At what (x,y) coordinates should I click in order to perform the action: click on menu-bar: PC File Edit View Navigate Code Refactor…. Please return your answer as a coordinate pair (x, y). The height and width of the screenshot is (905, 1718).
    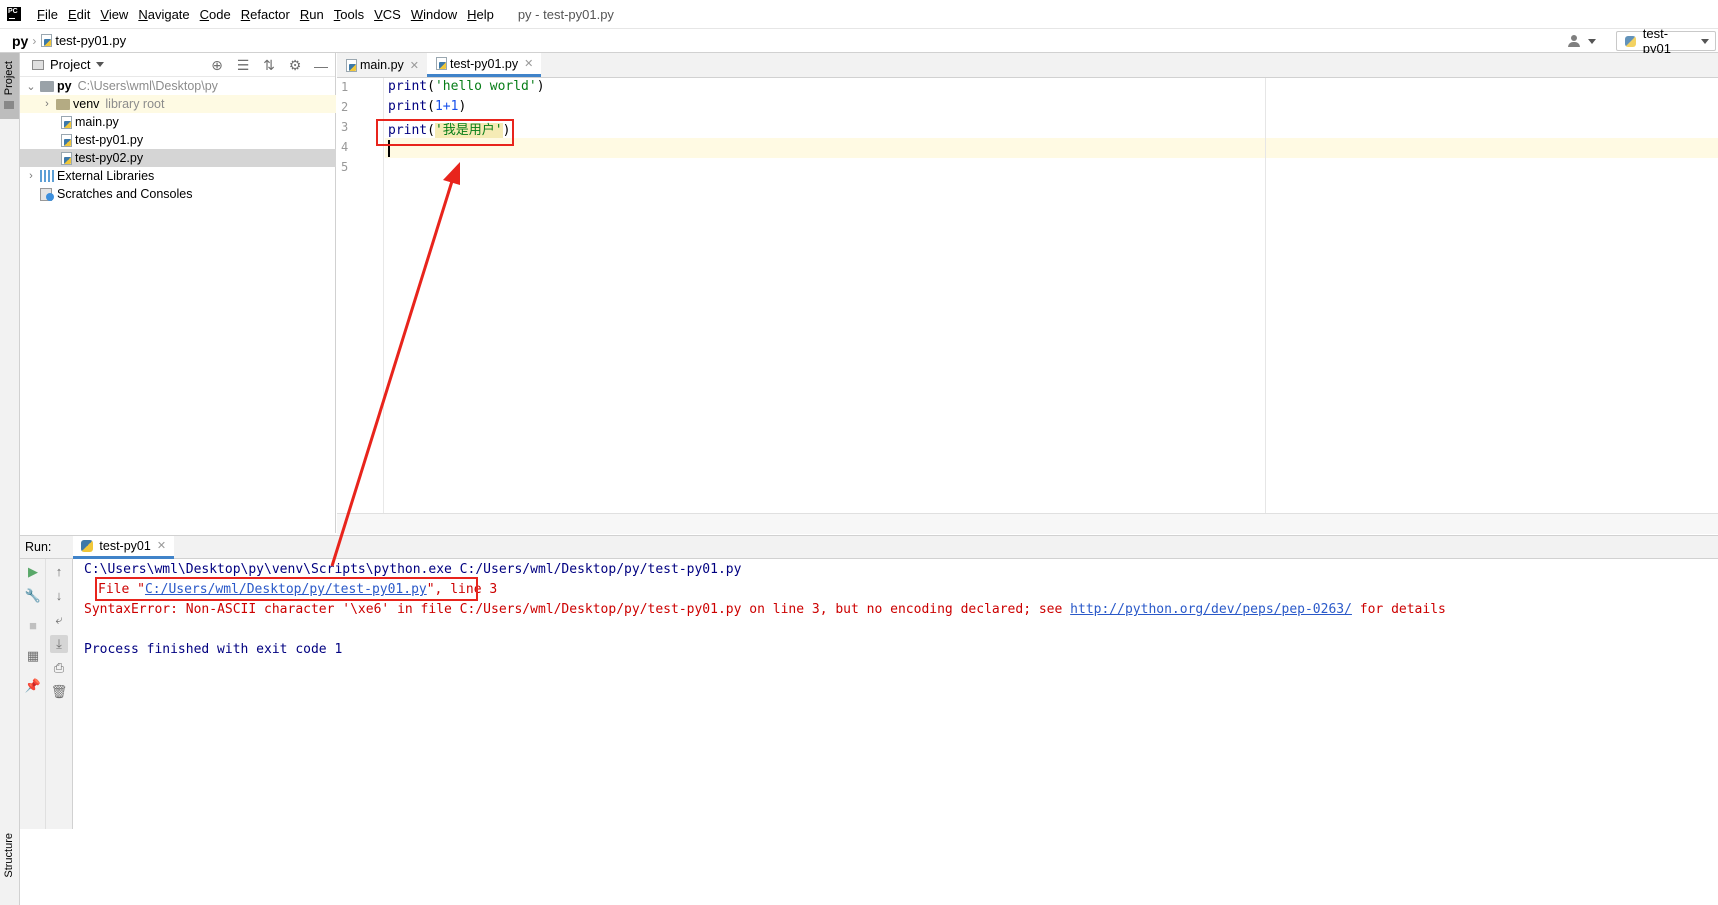
    Looking at the image, I should click on (859, 14).